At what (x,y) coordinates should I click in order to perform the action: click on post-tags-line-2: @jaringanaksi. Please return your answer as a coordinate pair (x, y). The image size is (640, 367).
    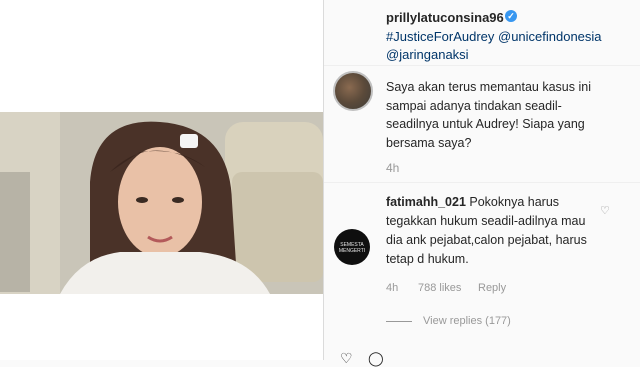
    Looking at the image, I should click on (427, 54).